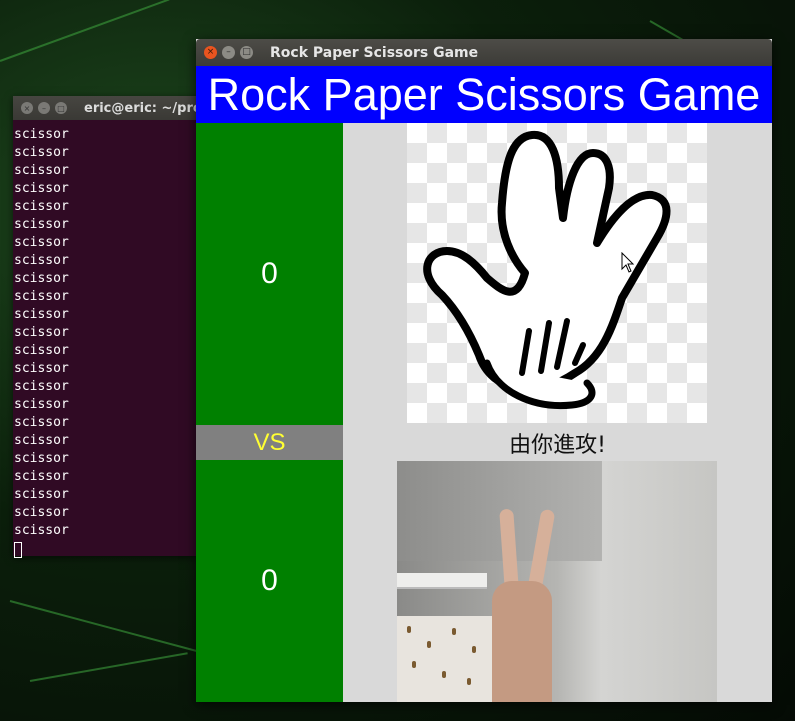 Image resolution: width=795 pixels, height=721 pixels. Describe the element at coordinates (269, 442) in the screenshot. I see `vs-label: VS` at that location.